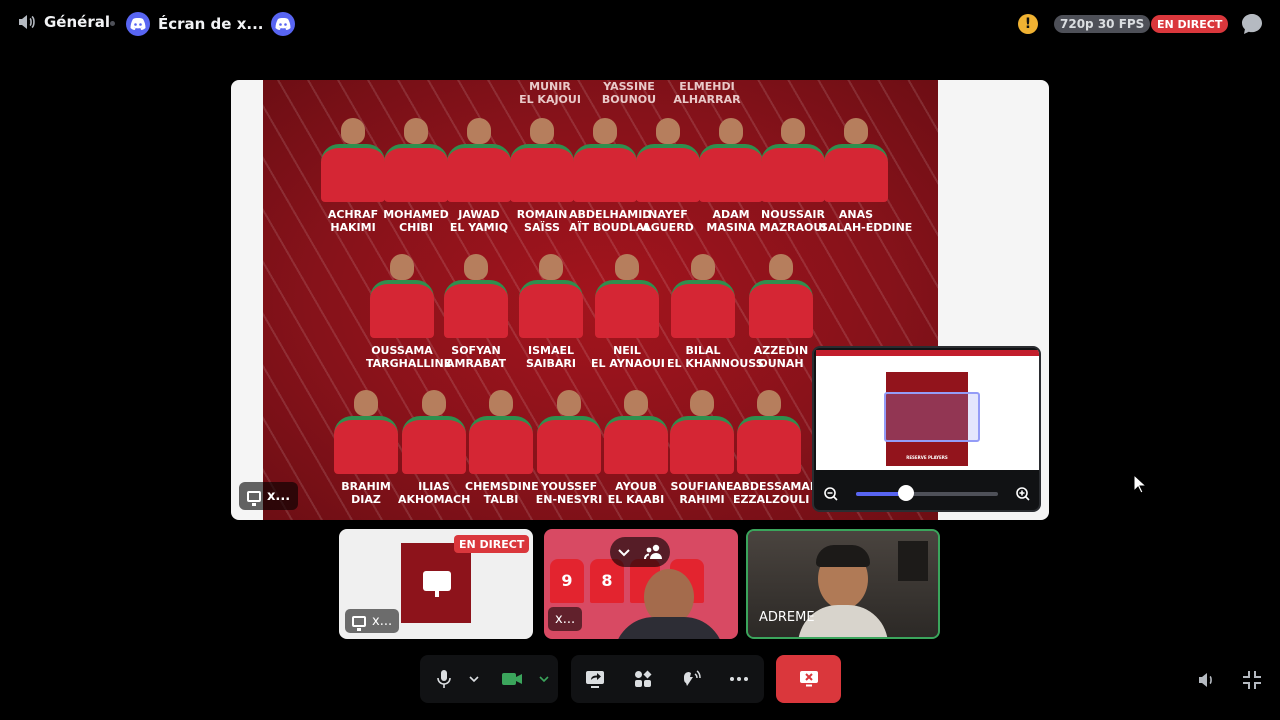  Describe the element at coordinates (668, 214) in the screenshot. I see `player-first-name: NAYEF` at that location.